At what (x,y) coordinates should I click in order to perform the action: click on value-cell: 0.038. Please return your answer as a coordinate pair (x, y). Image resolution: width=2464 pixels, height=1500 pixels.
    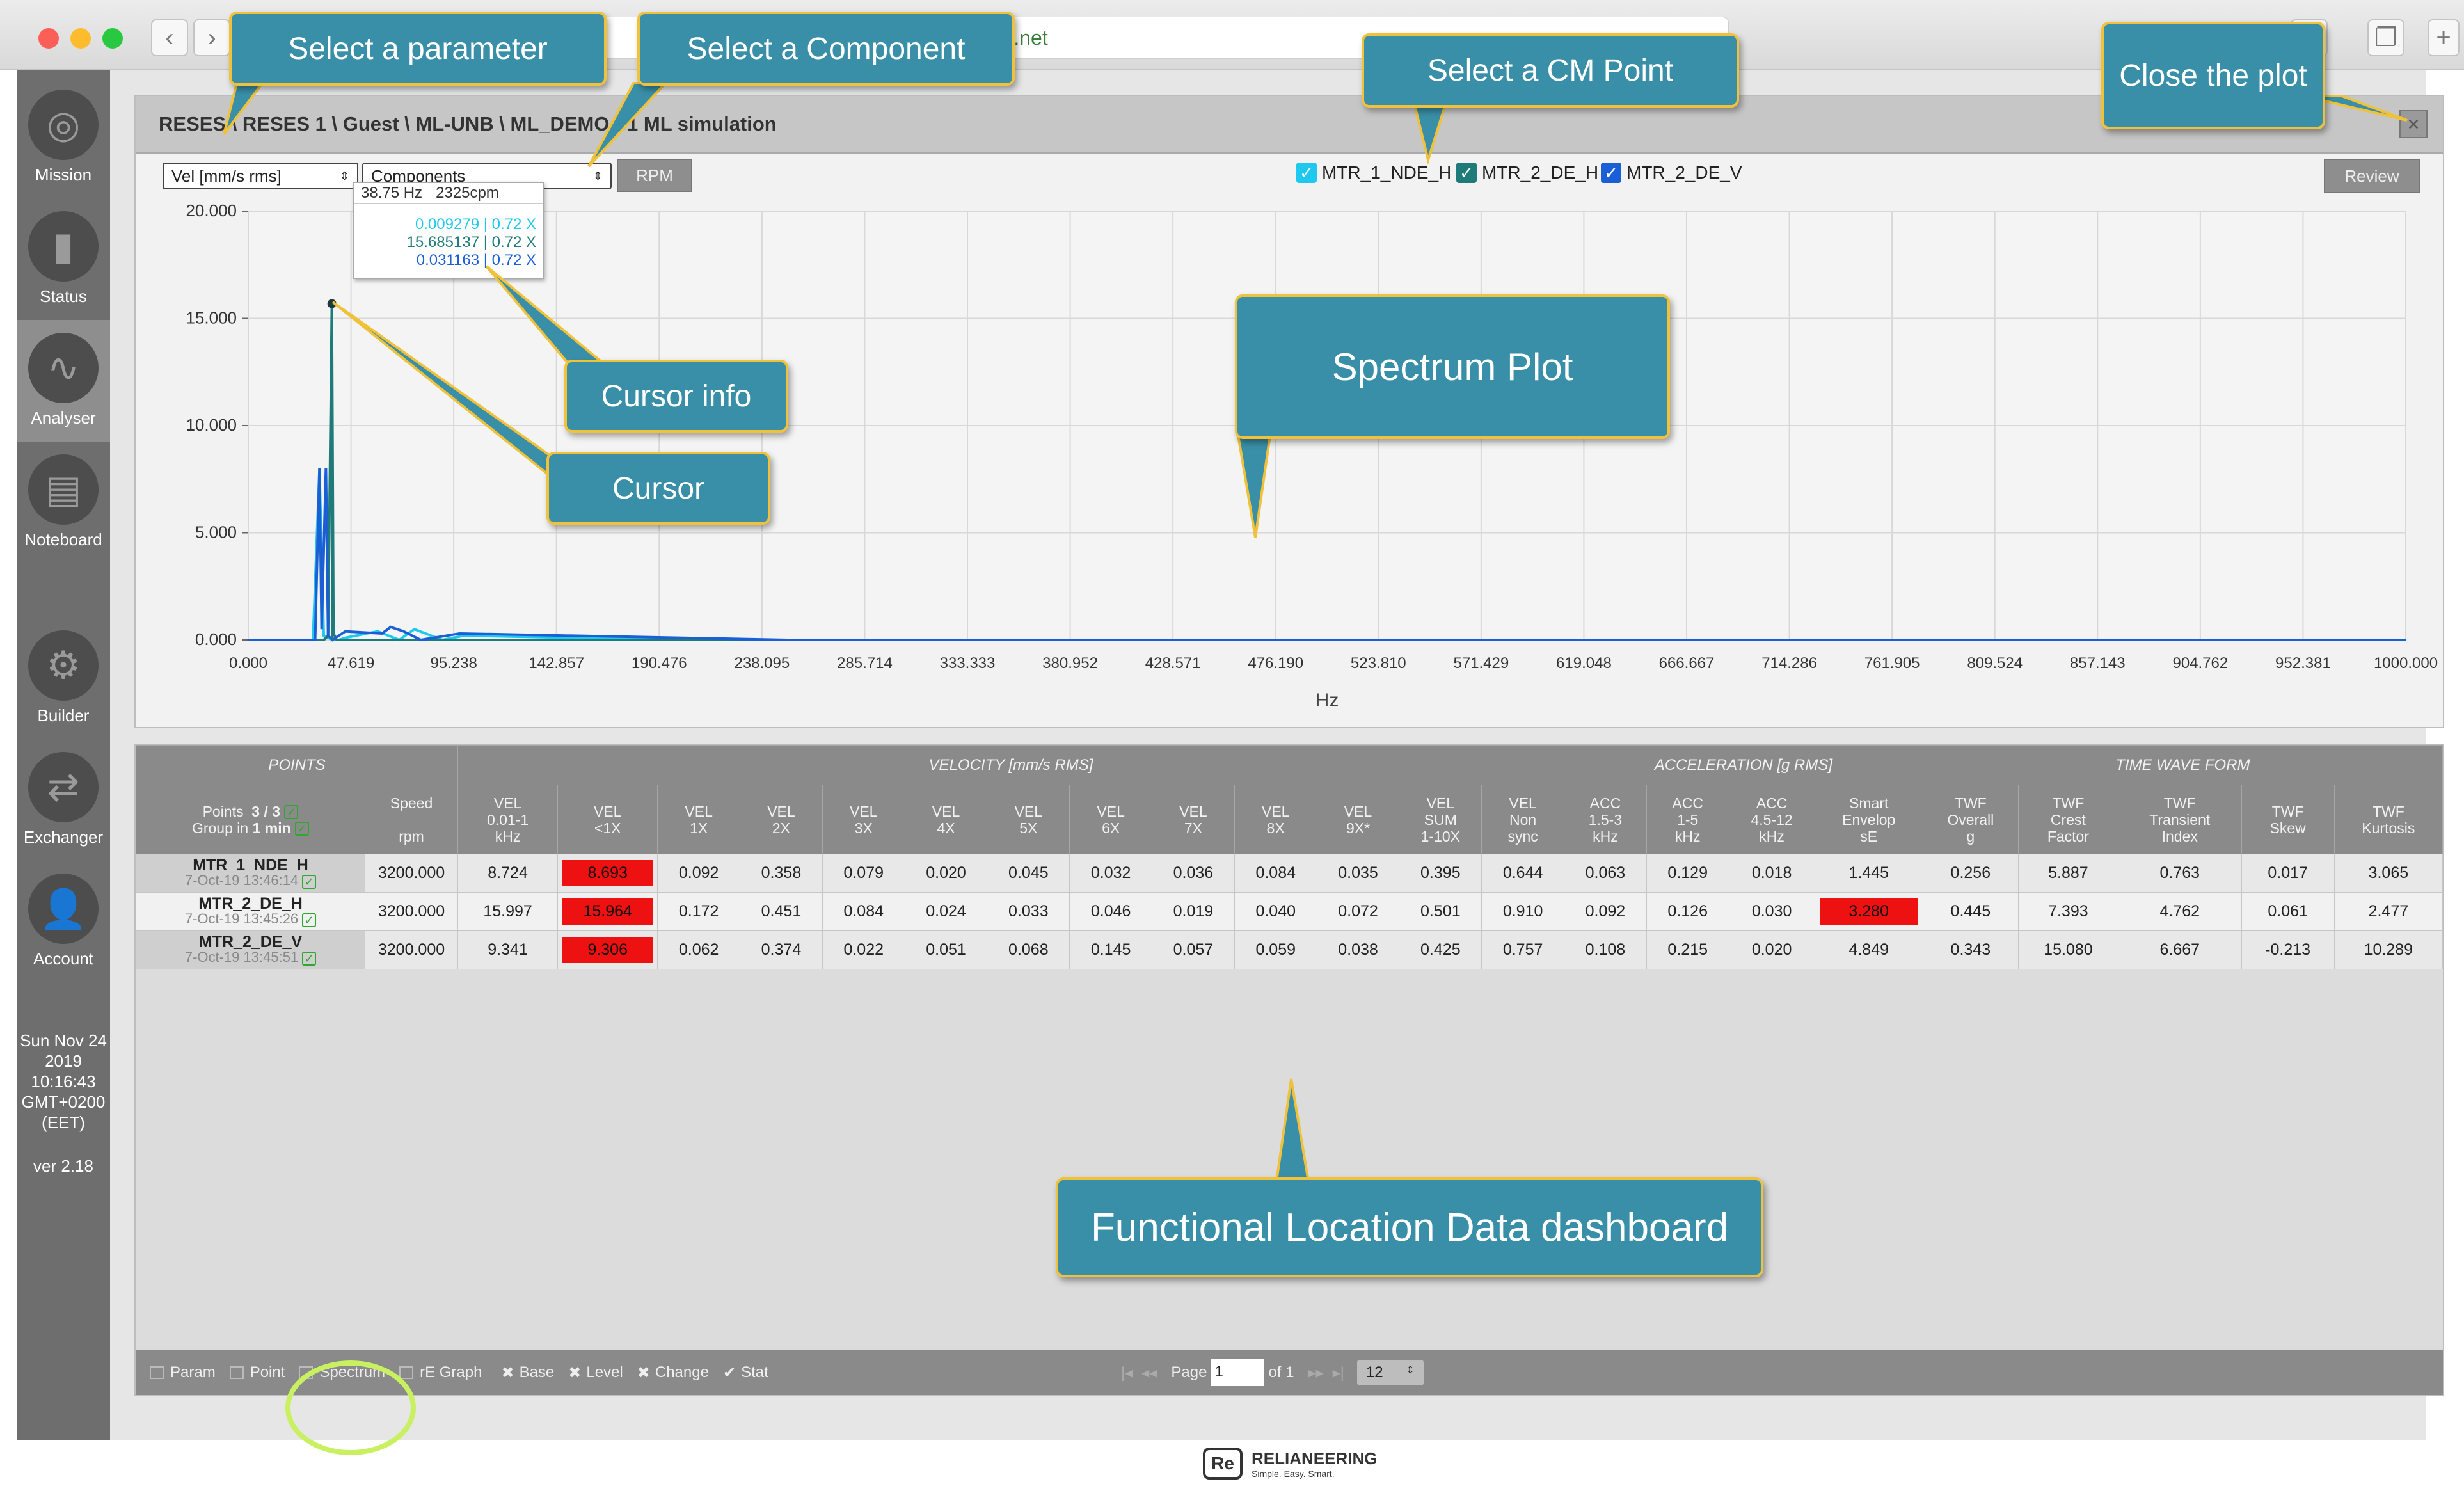
    Looking at the image, I should click on (1358, 949).